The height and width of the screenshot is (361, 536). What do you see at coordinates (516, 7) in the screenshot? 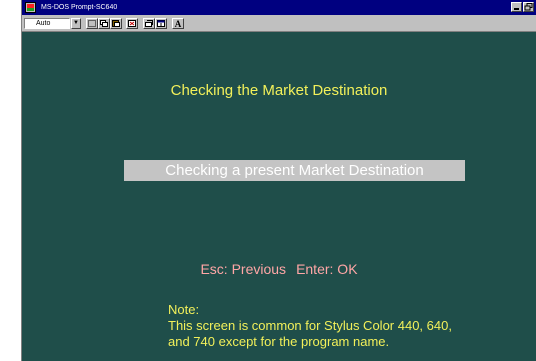
I see `minimize-icon` at bounding box center [516, 7].